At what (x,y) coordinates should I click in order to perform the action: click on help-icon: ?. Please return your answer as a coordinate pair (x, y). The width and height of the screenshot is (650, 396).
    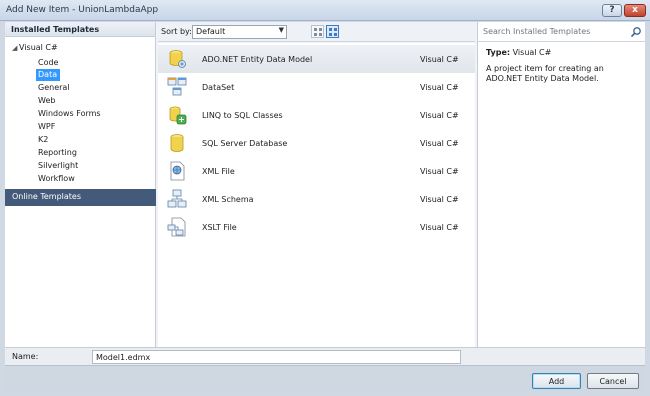
    Looking at the image, I should click on (612, 10).